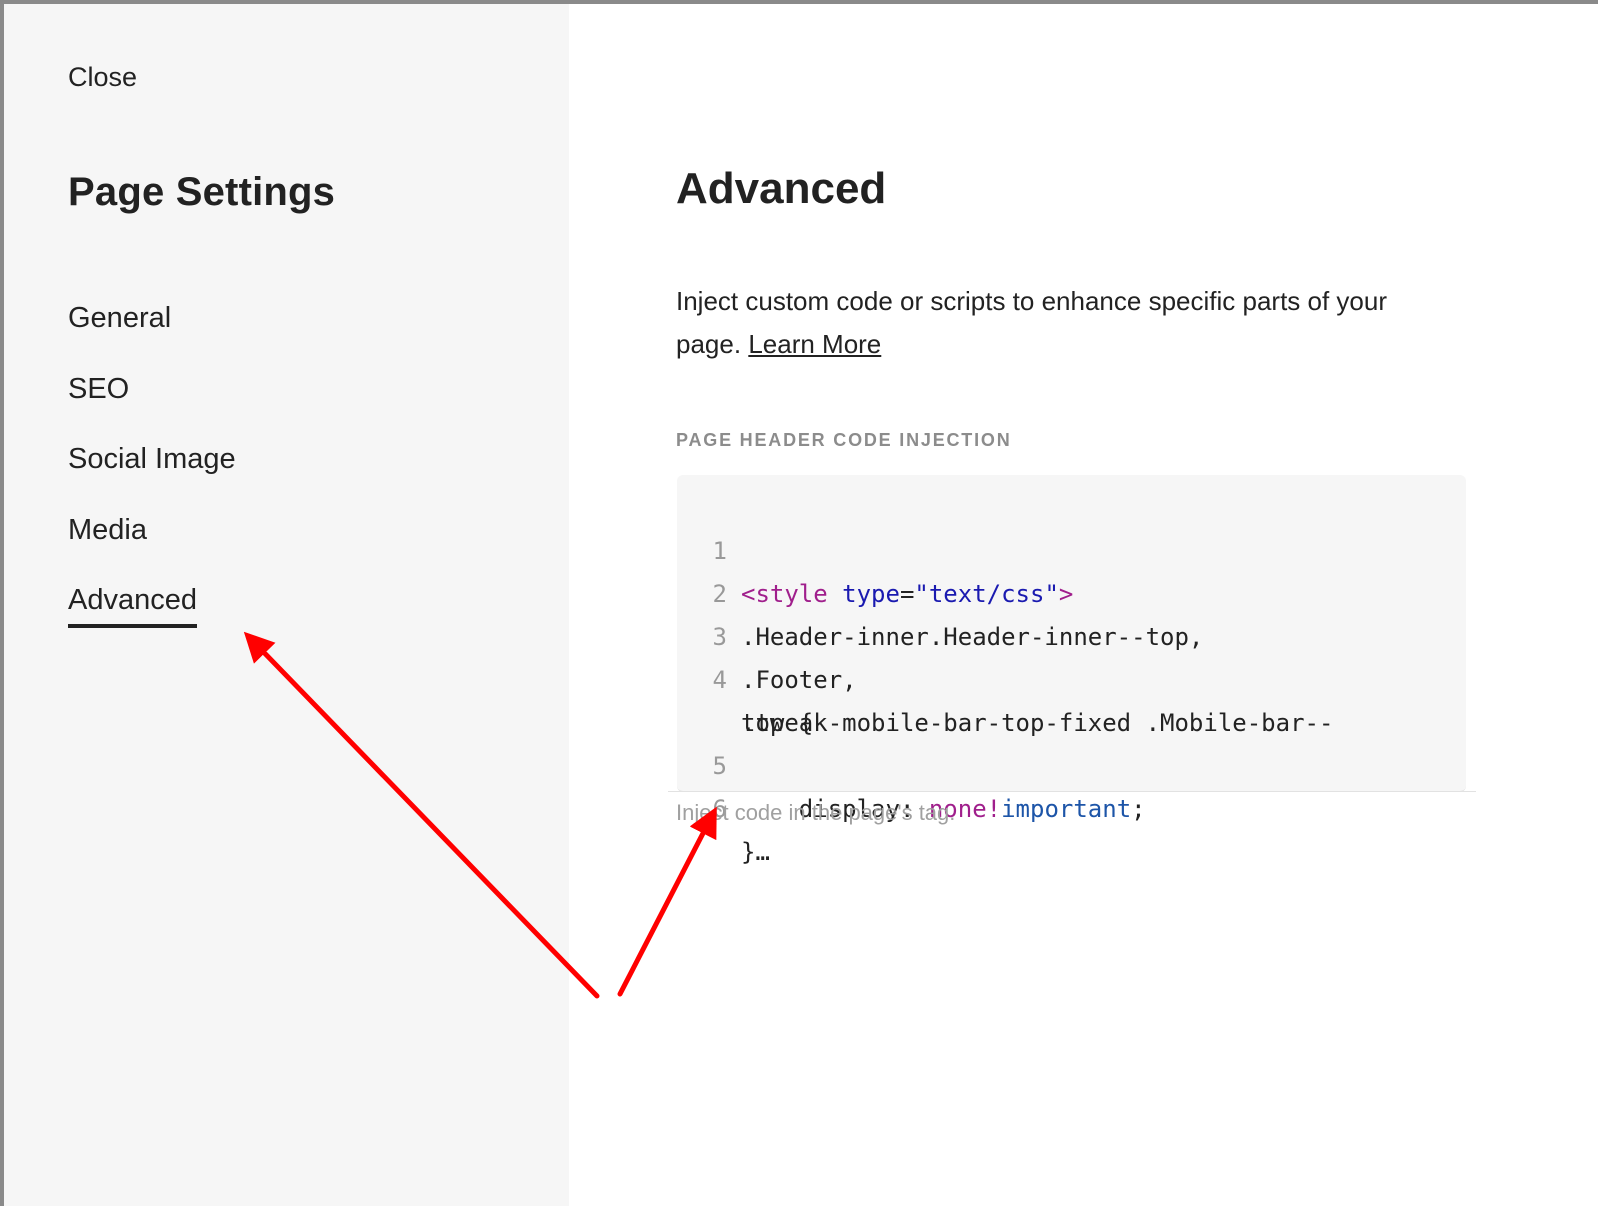 The image size is (1598, 1206). What do you see at coordinates (972, 637) in the screenshot?
I see `code-text: .Header-inner.Header-inner--top,` at bounding box center [972, 637].